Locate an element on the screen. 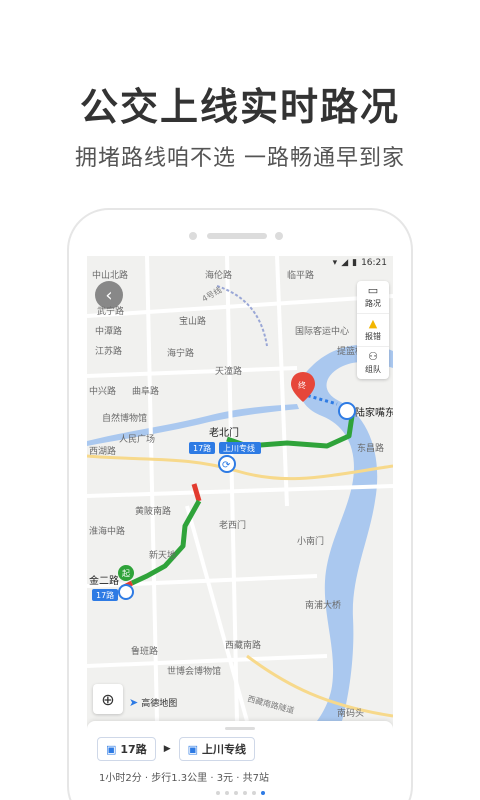 Image resolution: width=480 pixels, height=800 pixels. start-marker: 起 is located at coordinates (126, 573).